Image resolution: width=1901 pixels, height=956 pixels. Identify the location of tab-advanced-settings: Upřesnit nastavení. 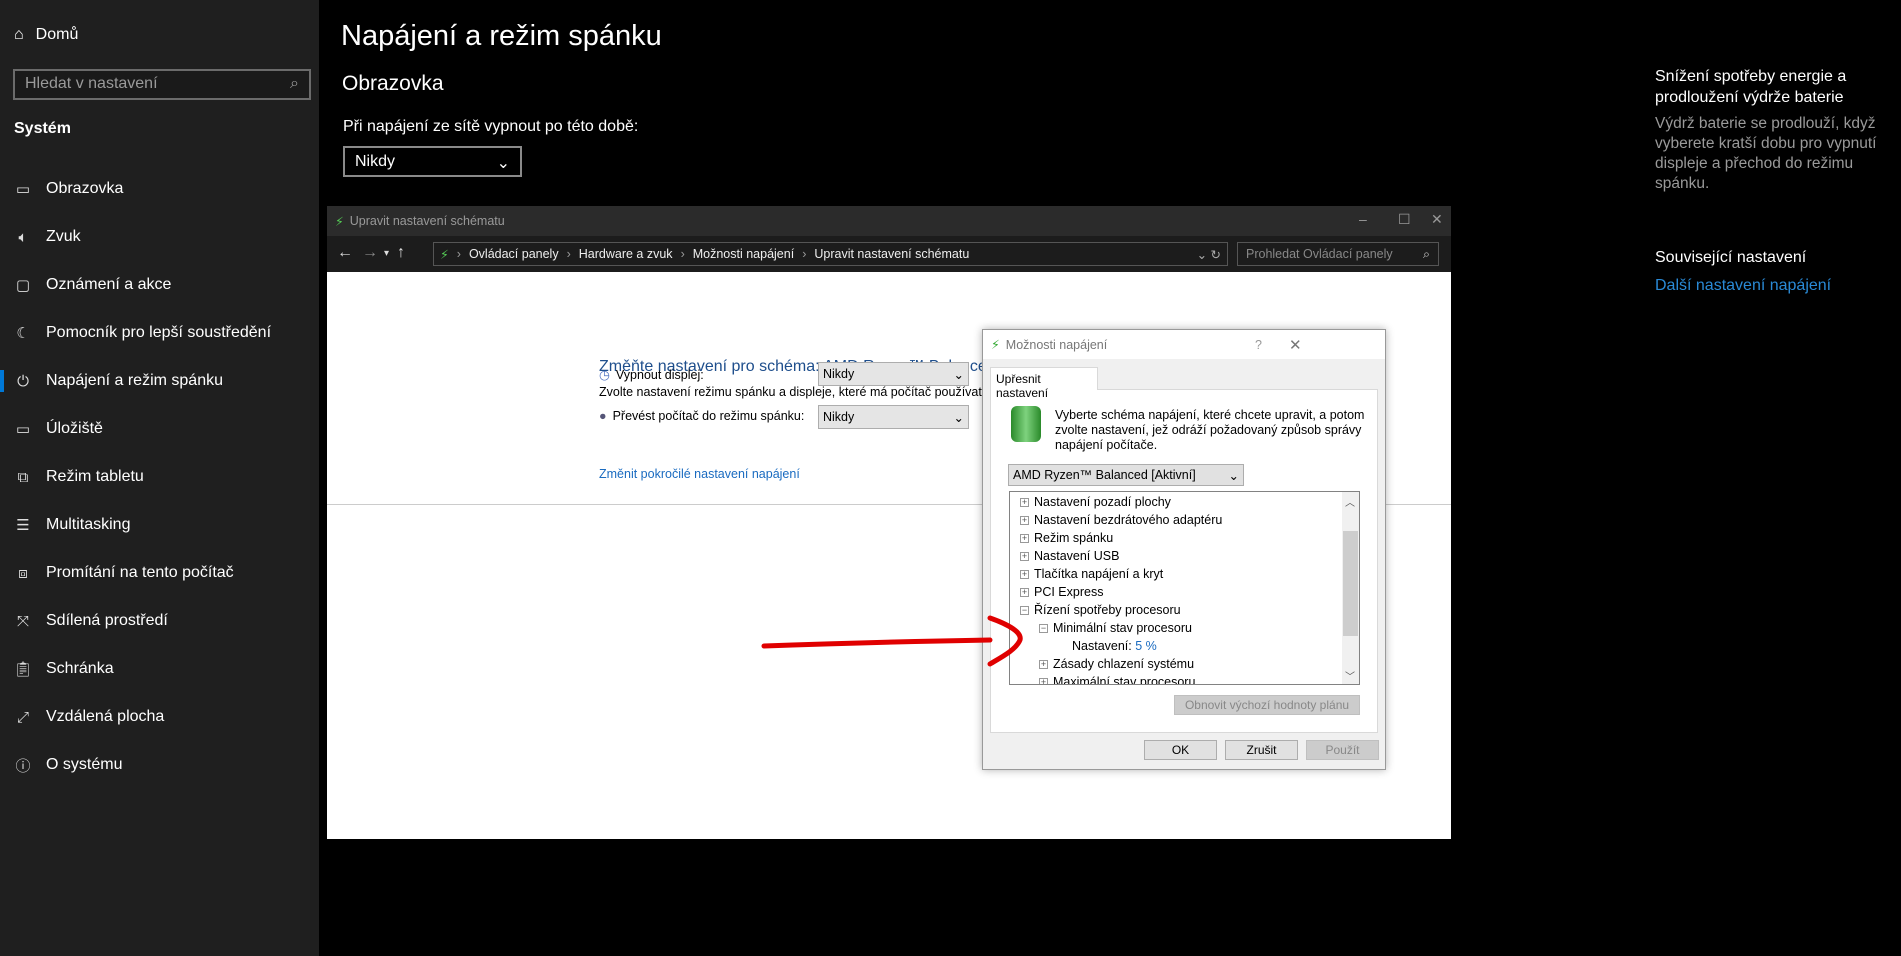
(1044, 383).